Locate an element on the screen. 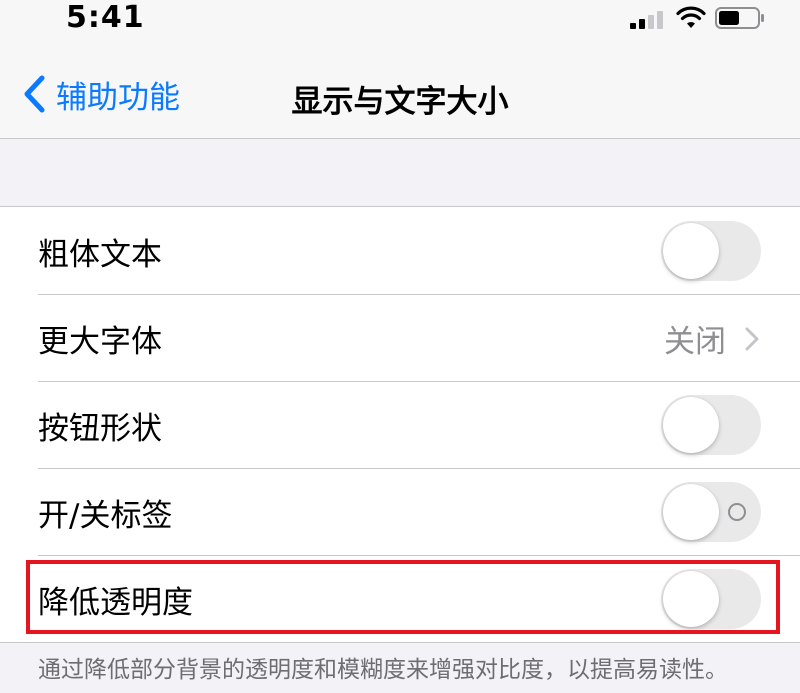 Image resolution: width=800 pixels, height=693 pixels. reduce-transparency-footer: 通过降低部分背景的透明度和模糊度来增强对比度，以提高易读性。 is located at coordinates (383, 670).